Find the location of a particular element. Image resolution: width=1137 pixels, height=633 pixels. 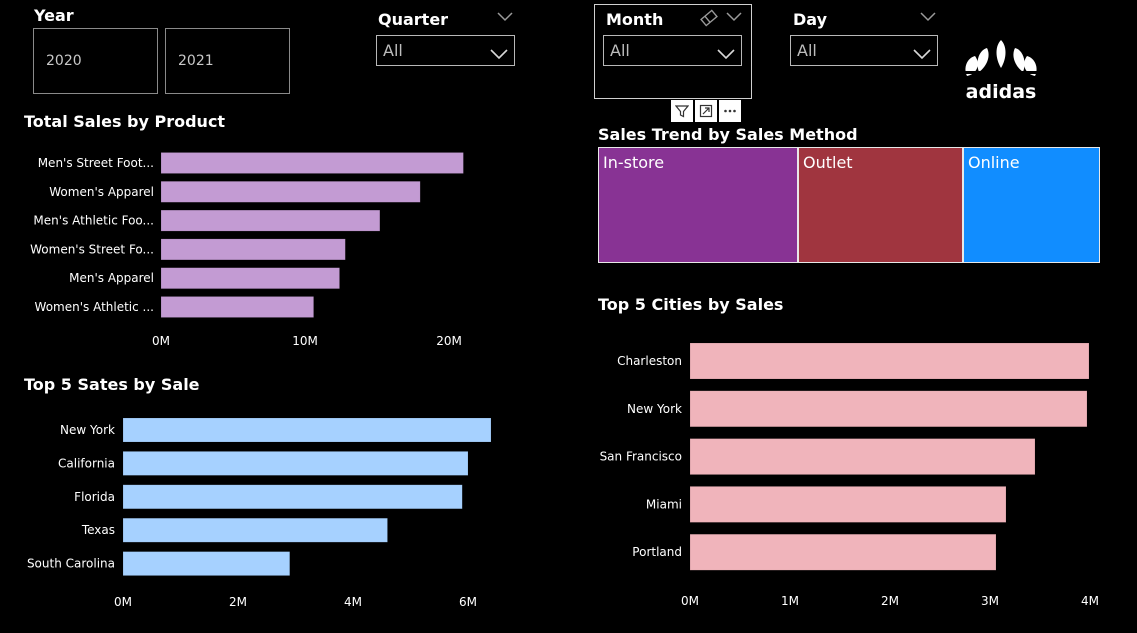

year-option-2021: 2021 is located at coordinates (227, 61).